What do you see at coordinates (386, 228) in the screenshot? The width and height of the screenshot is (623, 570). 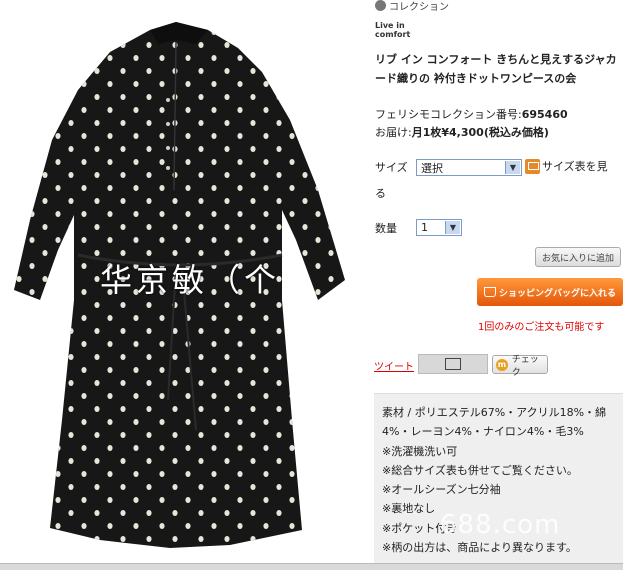 I see `quantity-label: 数量` at bounding box center [386, 228].